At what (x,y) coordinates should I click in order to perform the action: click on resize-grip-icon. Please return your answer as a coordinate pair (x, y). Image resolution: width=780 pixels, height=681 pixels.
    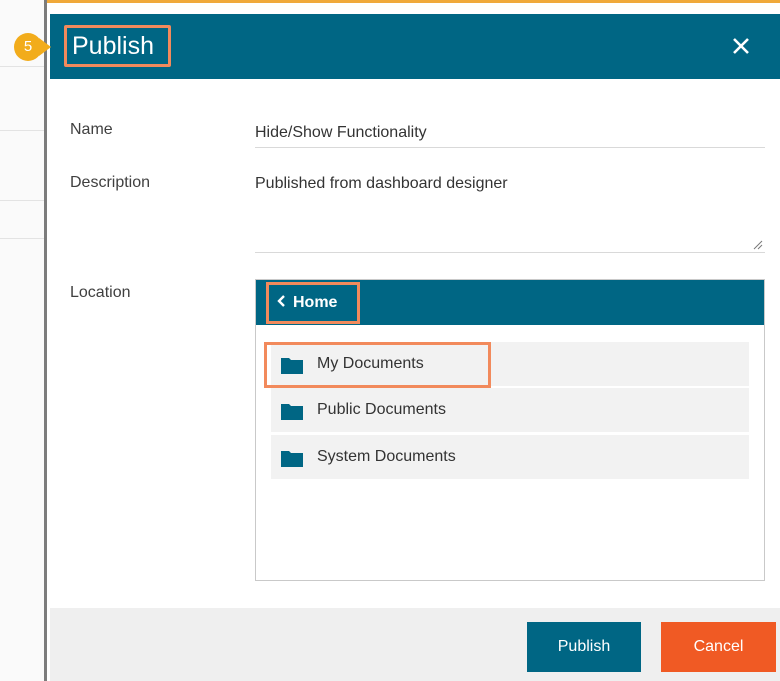
    Looking at the image, I should click on (758, 245).